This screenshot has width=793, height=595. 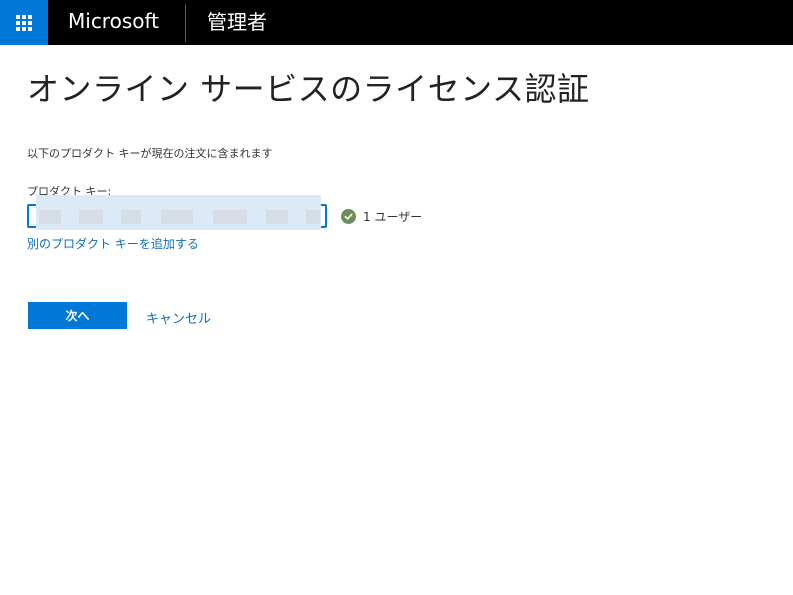 I want to click on top-bar: Microsoft 管理者, so click(x=396, y=22).